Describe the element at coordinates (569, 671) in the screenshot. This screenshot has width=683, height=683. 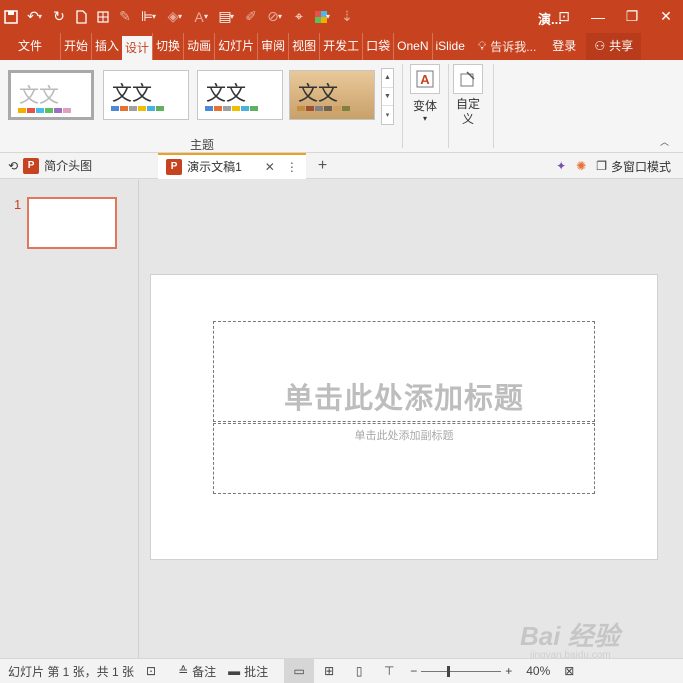
I see `fit-to-window-icon: ⊠` at that location.